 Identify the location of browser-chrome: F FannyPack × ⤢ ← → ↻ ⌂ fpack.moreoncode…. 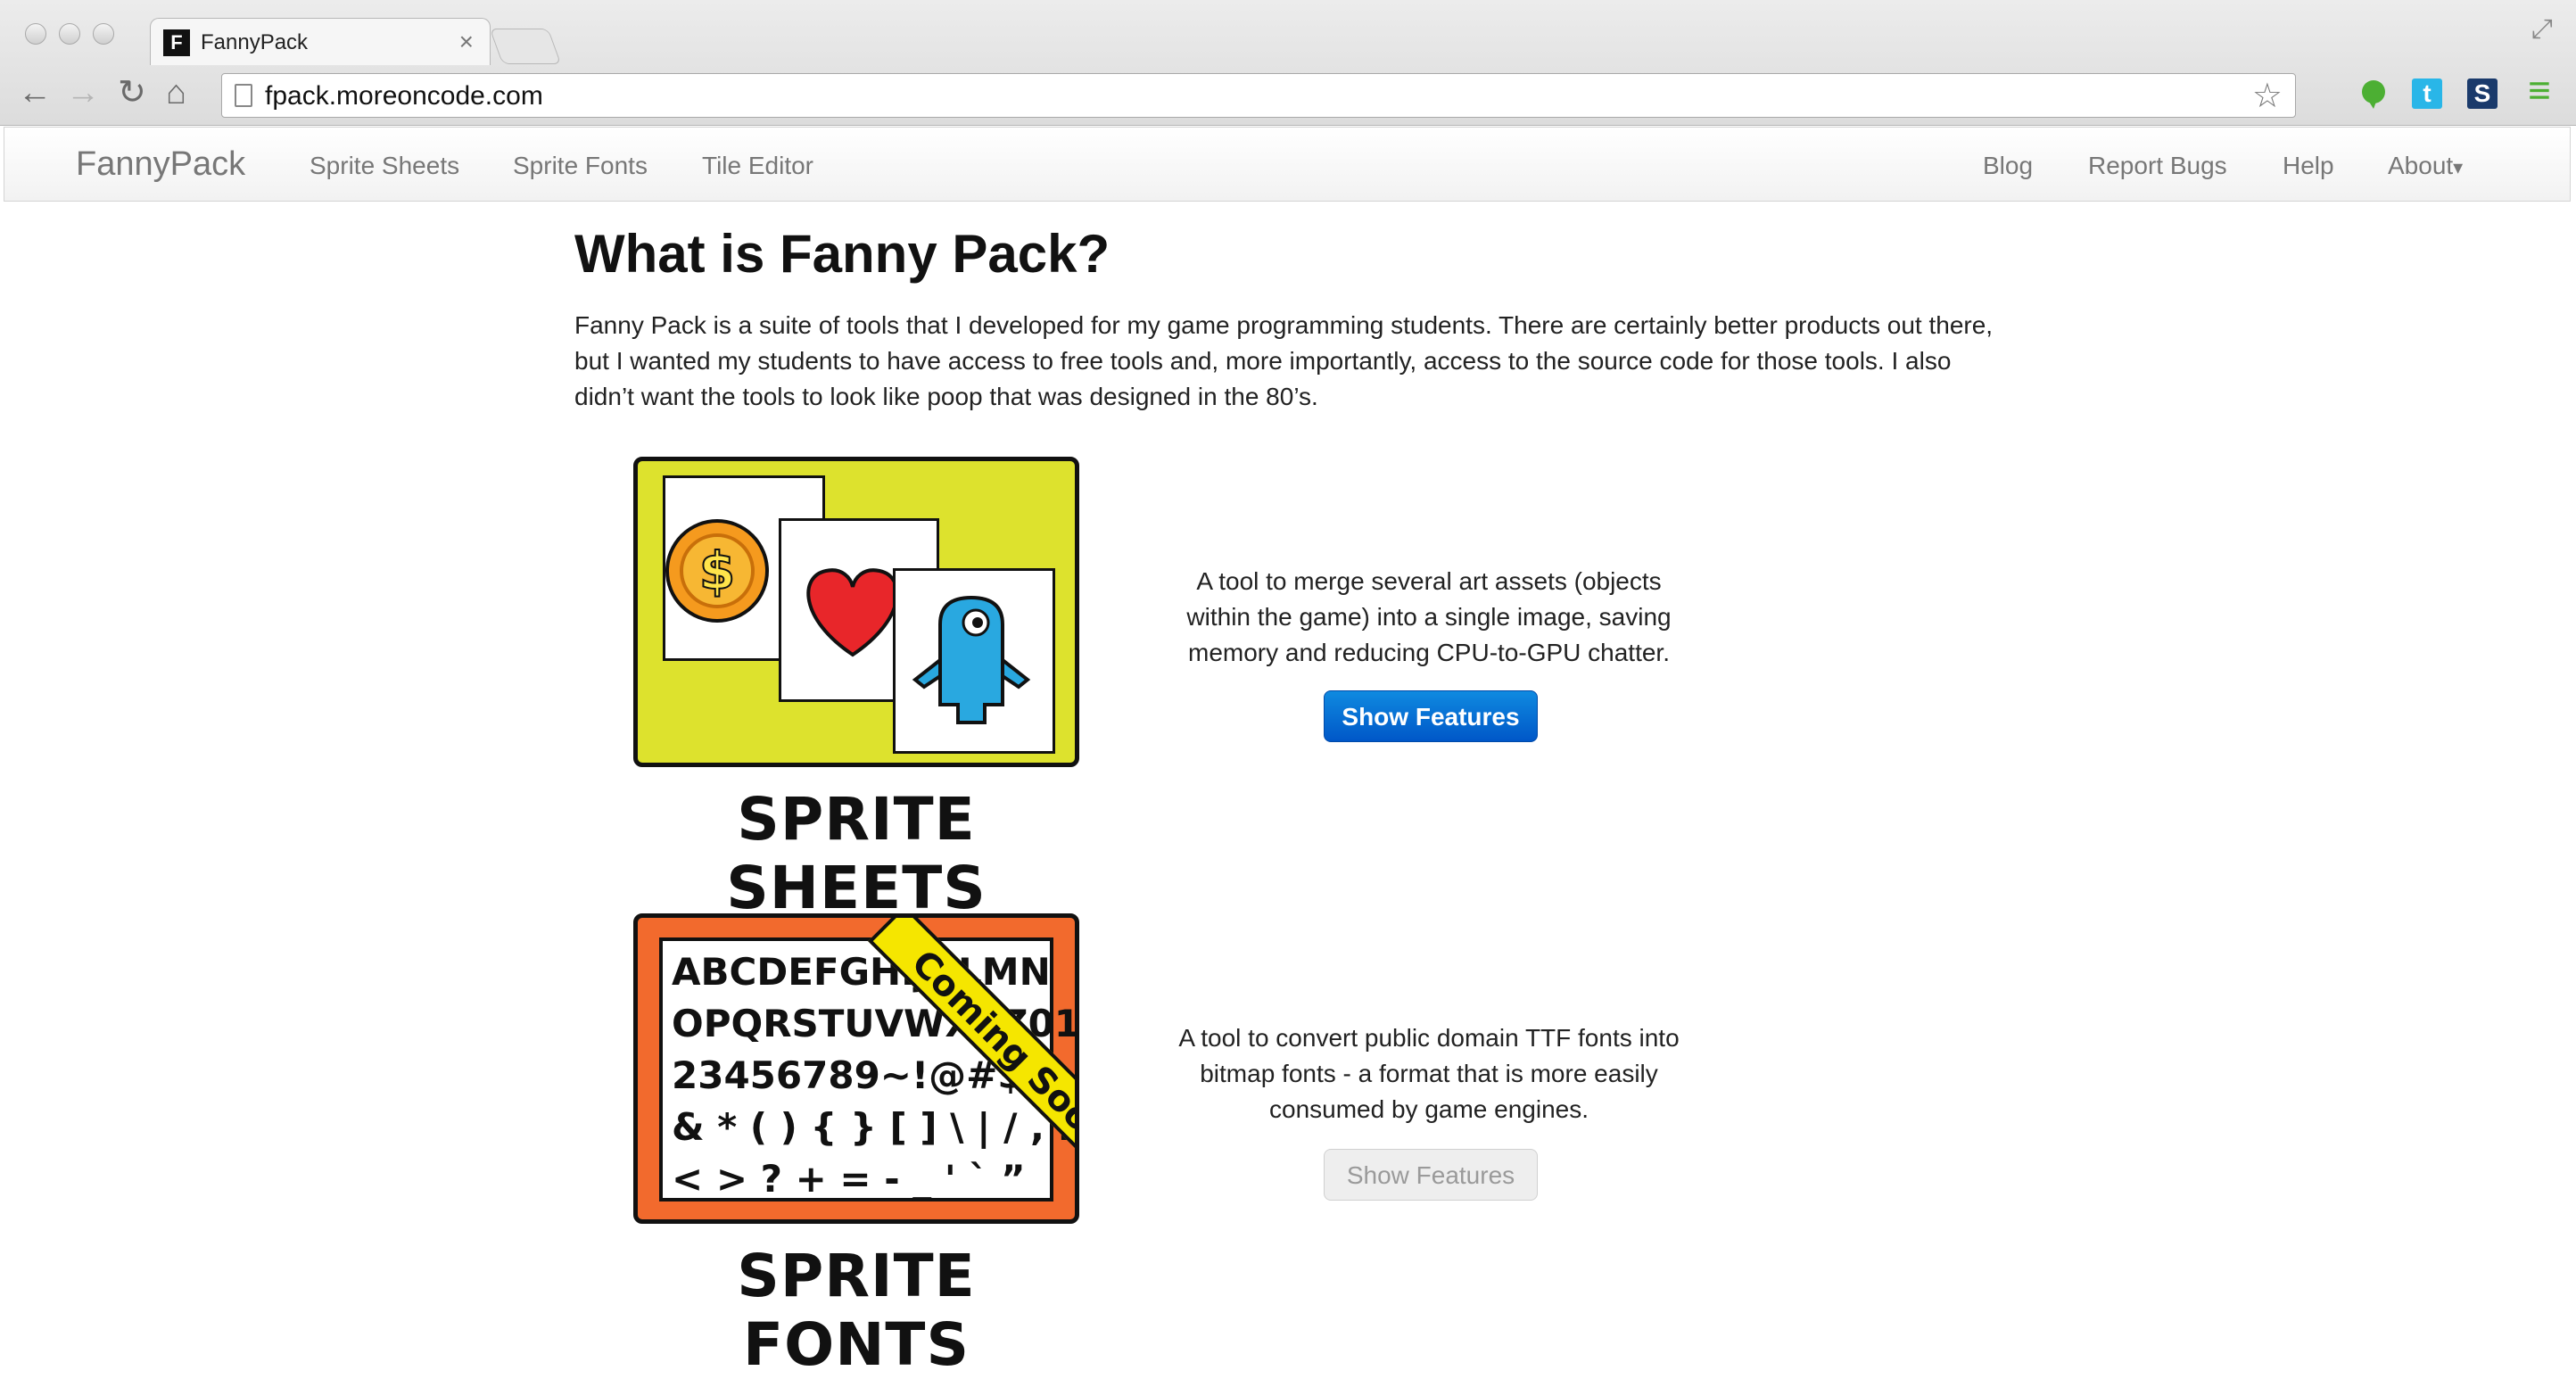
(1288, 63).